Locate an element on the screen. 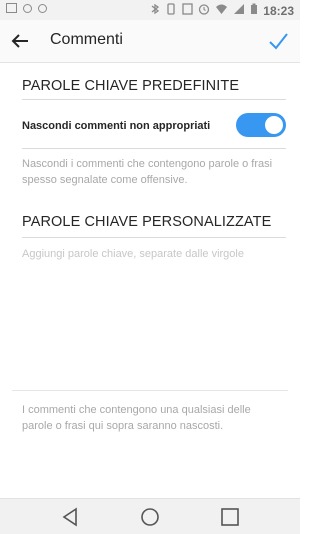 This screenshot has width=320, height=534. signal-icon is located at coordinates (239, 10).